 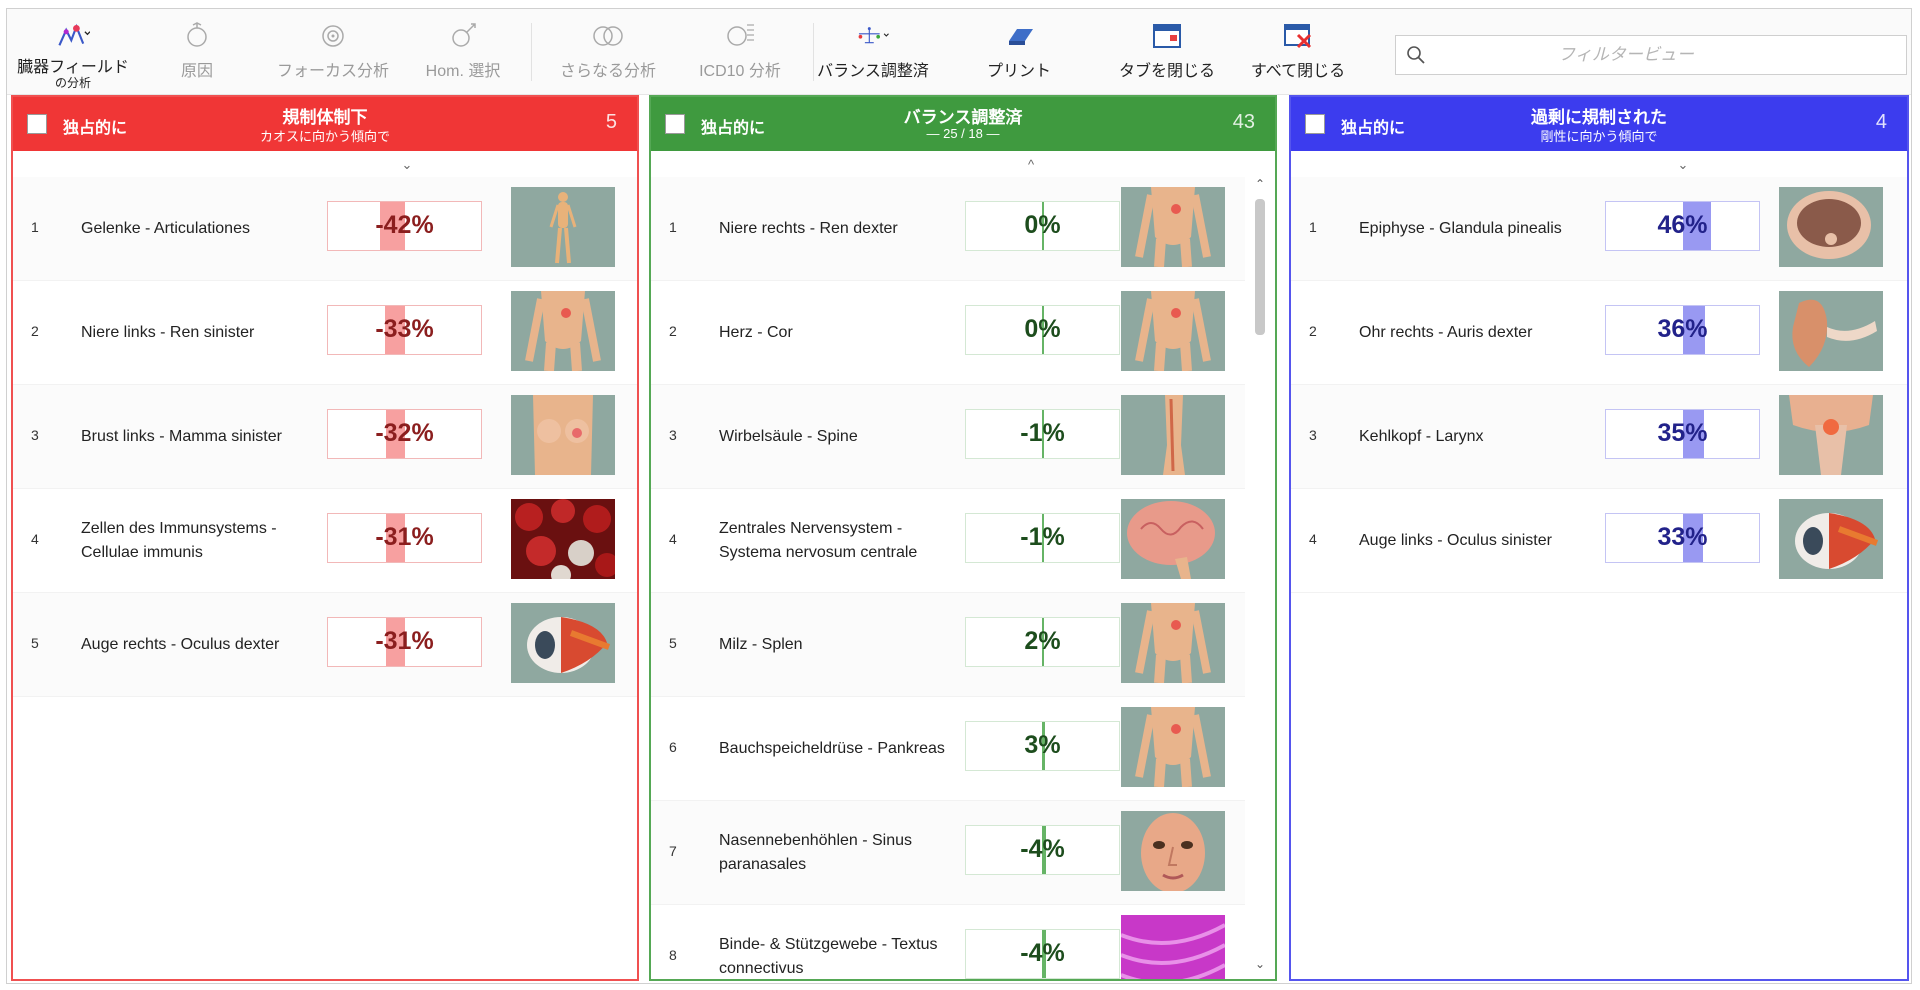 I want to click on cause-icon, so click(x=197, y=36).